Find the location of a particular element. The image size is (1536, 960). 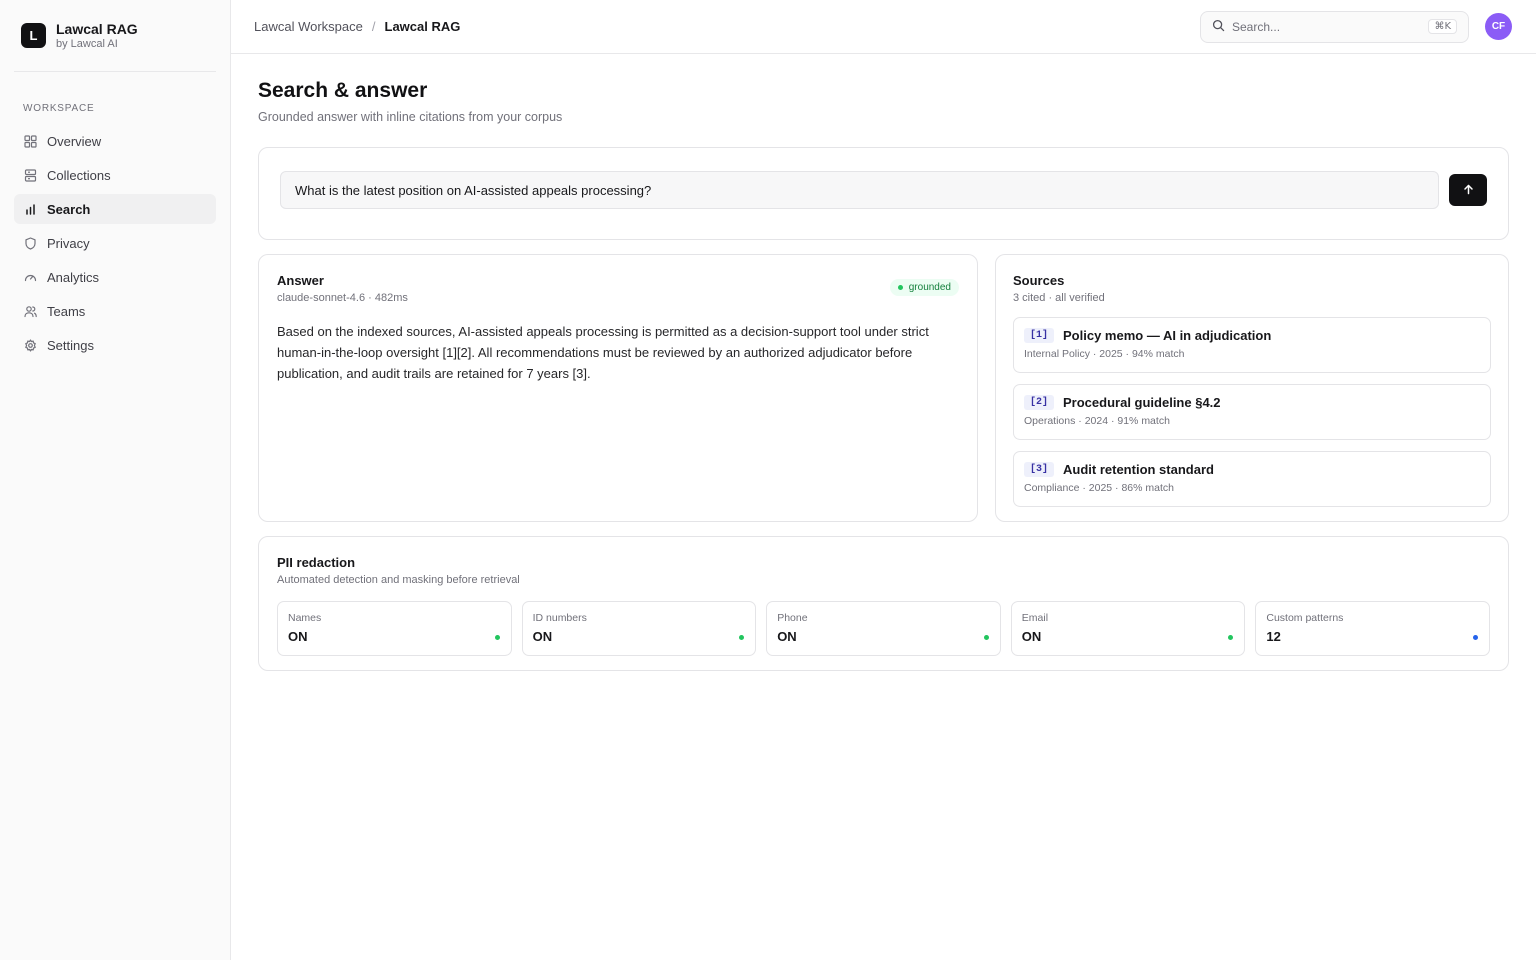

status-badge: grounded is located at coordinates (924, 287).